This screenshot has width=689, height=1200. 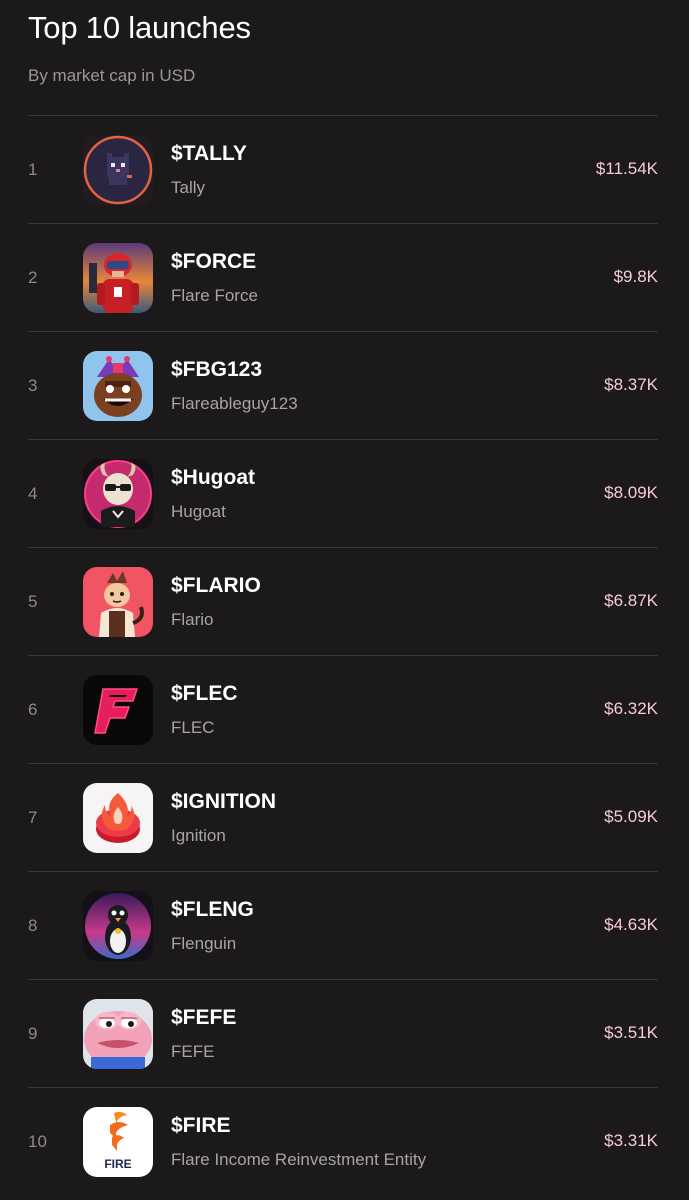 I want to click on token-name: Tally, so click(x=188, y=187).